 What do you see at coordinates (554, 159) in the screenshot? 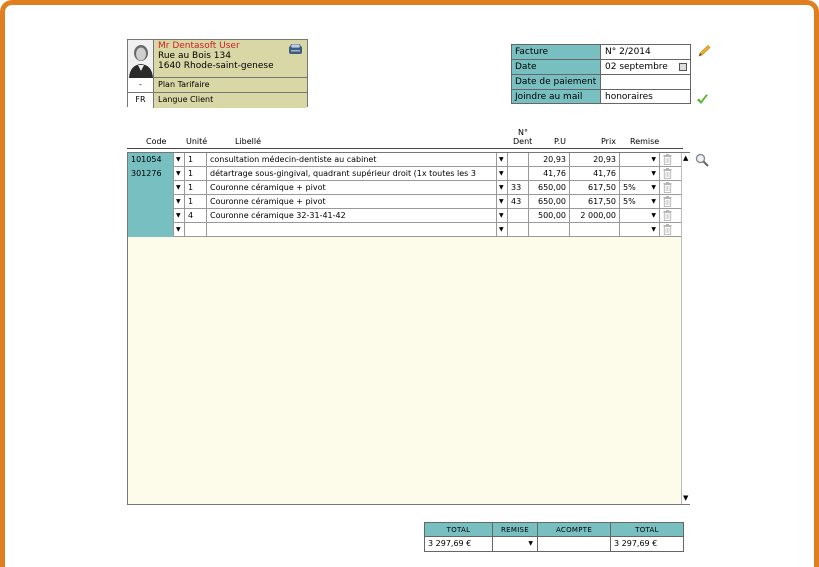
I see `pu-cell-text: 20,93` at bounding box center [554, 159].